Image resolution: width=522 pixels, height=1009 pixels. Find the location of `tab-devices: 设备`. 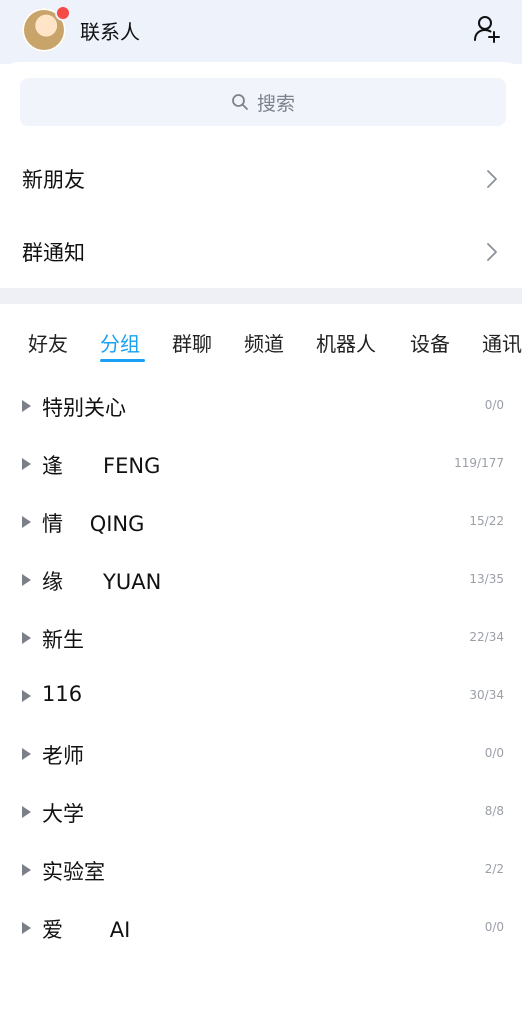

tab-devices: 设备 is located at coordinates (430, 342).